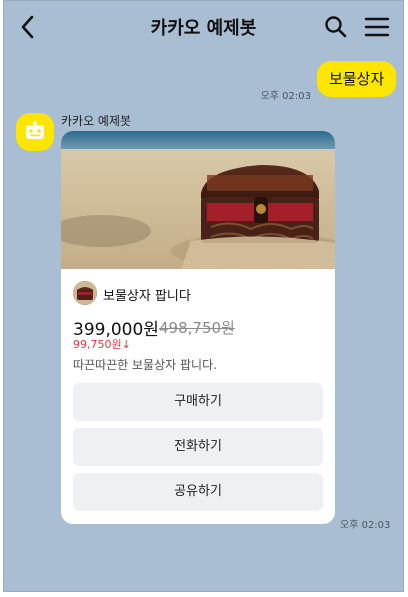 The image size is (408, 597). Describe the element at coordinates (102, 344) in the screenshot. I see `discount-amount: 99,750원↓` at that location.